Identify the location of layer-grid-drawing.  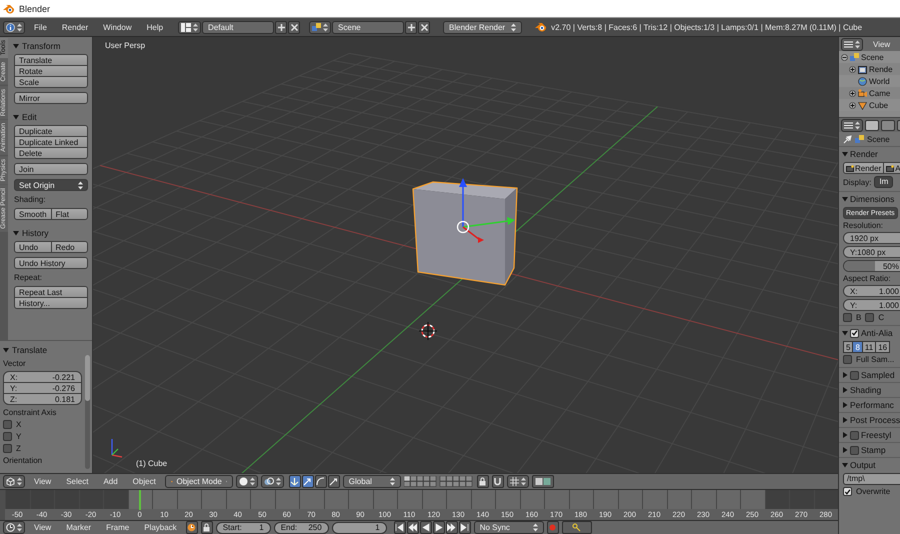
(439, 481).